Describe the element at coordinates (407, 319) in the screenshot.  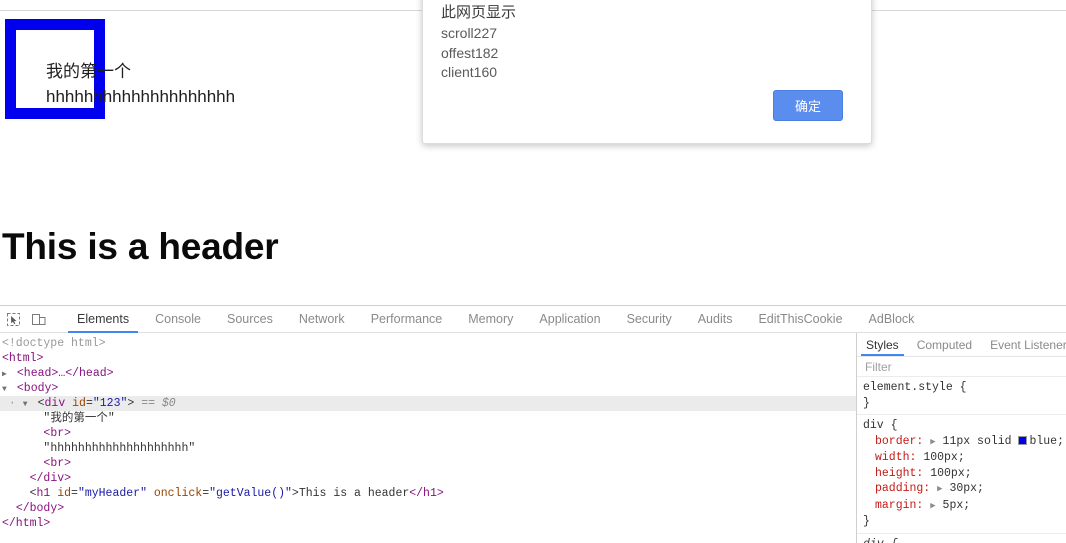
I see `tab-performance: Performance` at that location.